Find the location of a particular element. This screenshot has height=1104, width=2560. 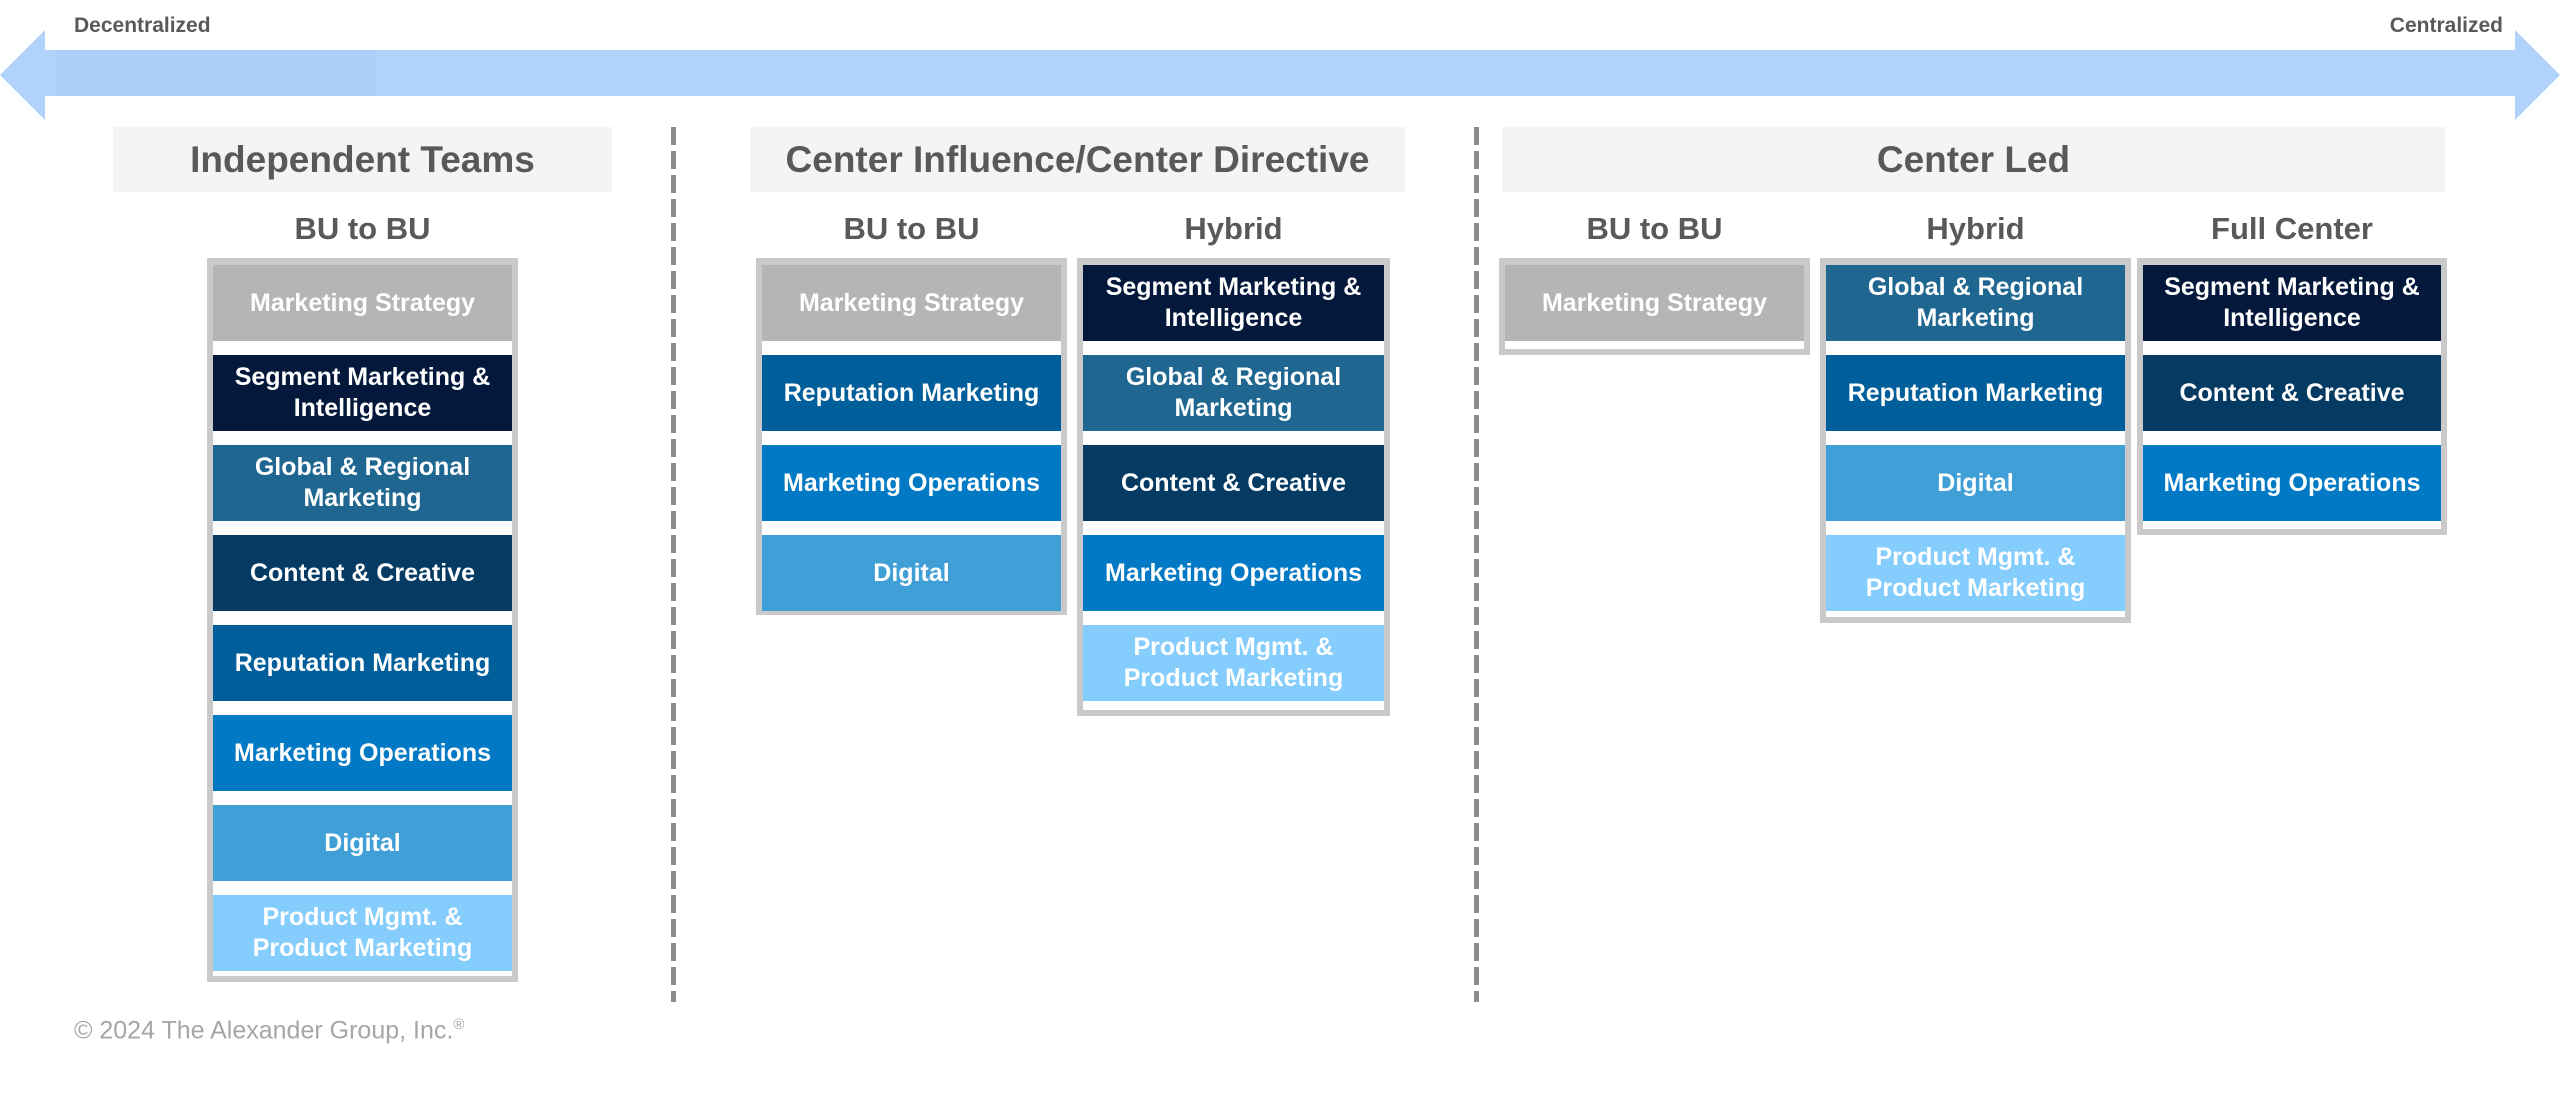

copyright-notice: © 2024 The Alexander Group, Inc.® is located at coordinates (269, 1030).